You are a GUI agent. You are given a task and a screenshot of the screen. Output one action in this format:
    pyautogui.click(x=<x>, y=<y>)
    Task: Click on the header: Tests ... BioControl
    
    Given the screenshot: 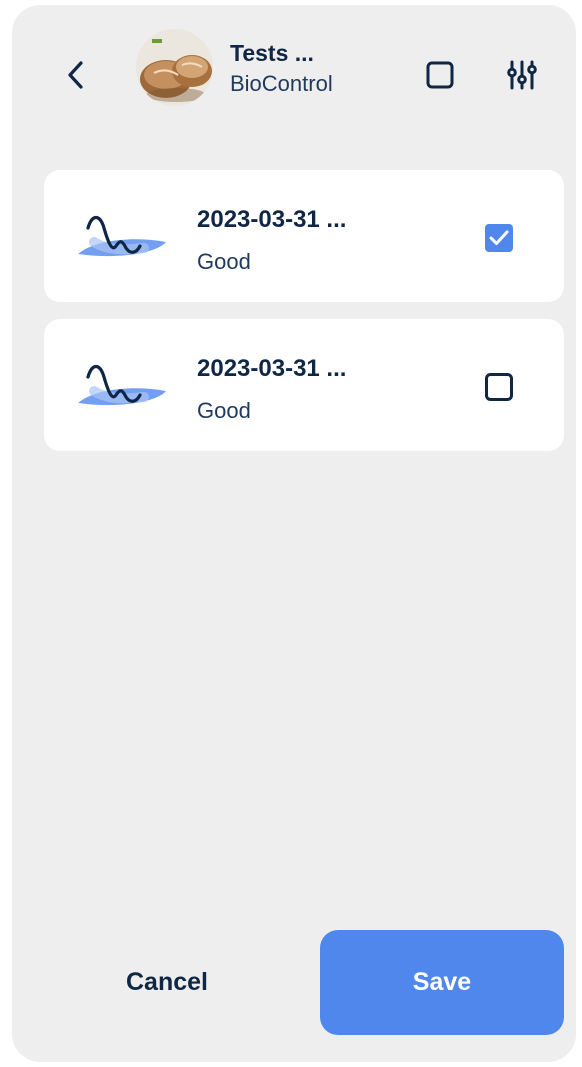 What is the action you would take?
    pyautogui.click(x=294, y=80)
    